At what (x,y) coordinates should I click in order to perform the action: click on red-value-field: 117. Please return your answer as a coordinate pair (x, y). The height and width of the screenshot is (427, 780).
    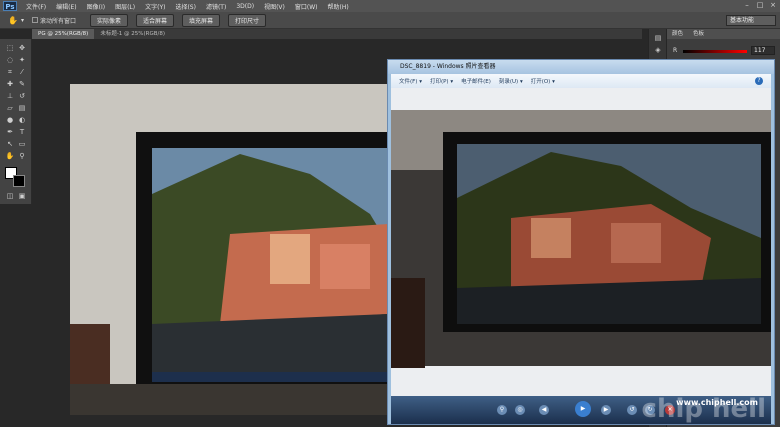
    Looking at the image, I should click on (763, 50).